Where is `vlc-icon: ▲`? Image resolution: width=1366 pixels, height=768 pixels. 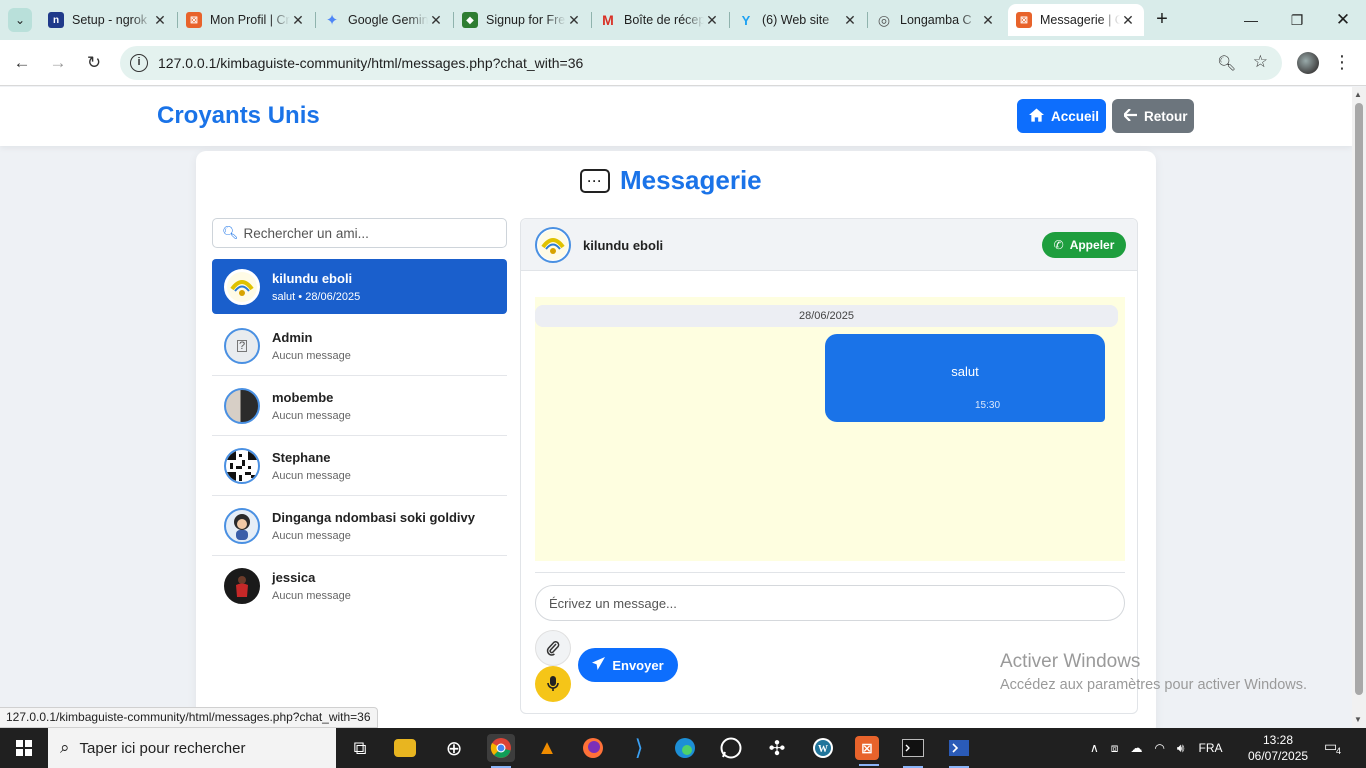 vlc-icon: ▲ is located at coordinates (547, 748).